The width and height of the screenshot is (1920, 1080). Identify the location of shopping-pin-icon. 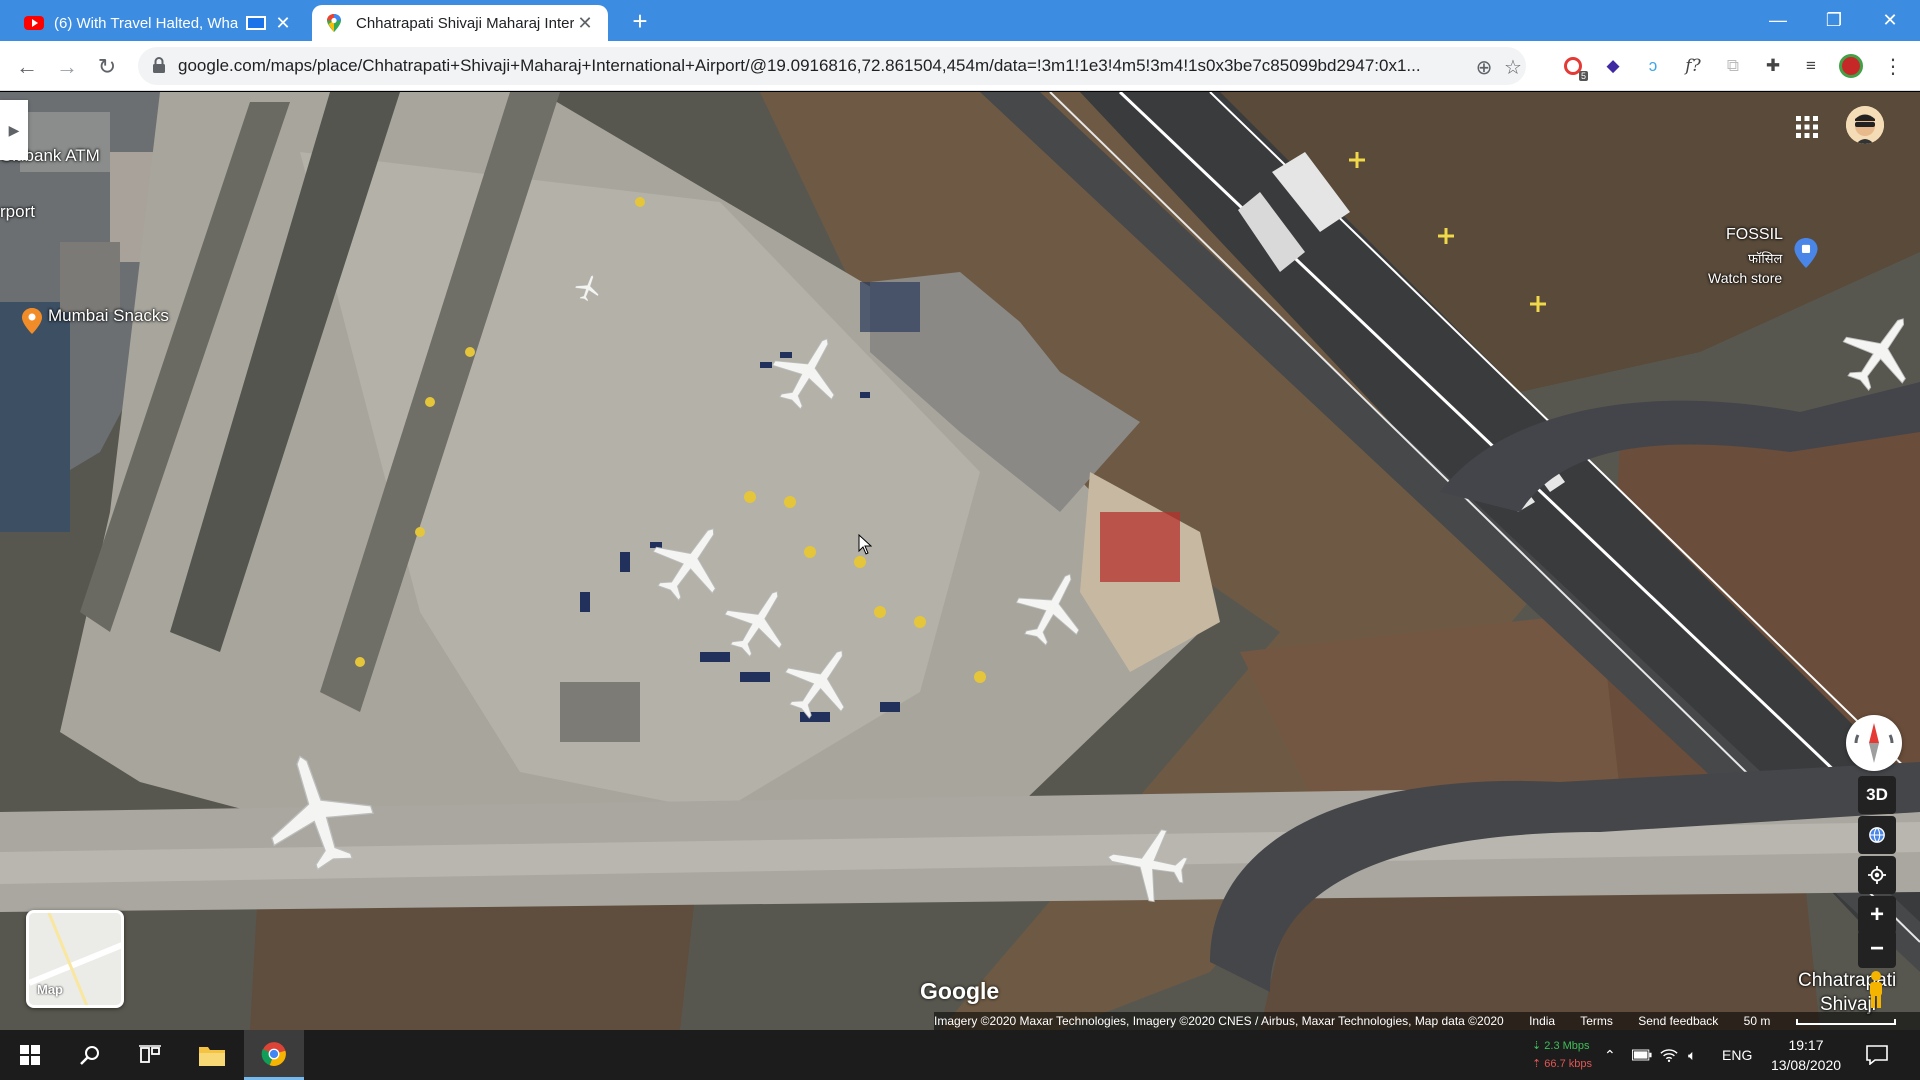
(1806, 253).